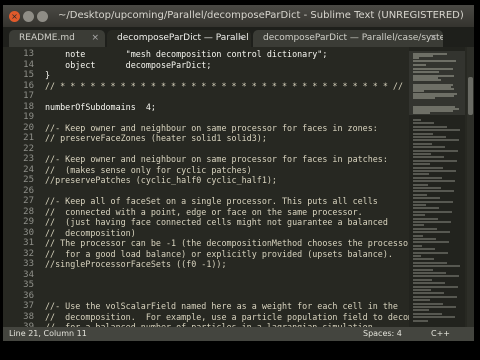 The height and width of the screenshot is (360, 480). I want to click on line-number: 38, so click(28, 316).